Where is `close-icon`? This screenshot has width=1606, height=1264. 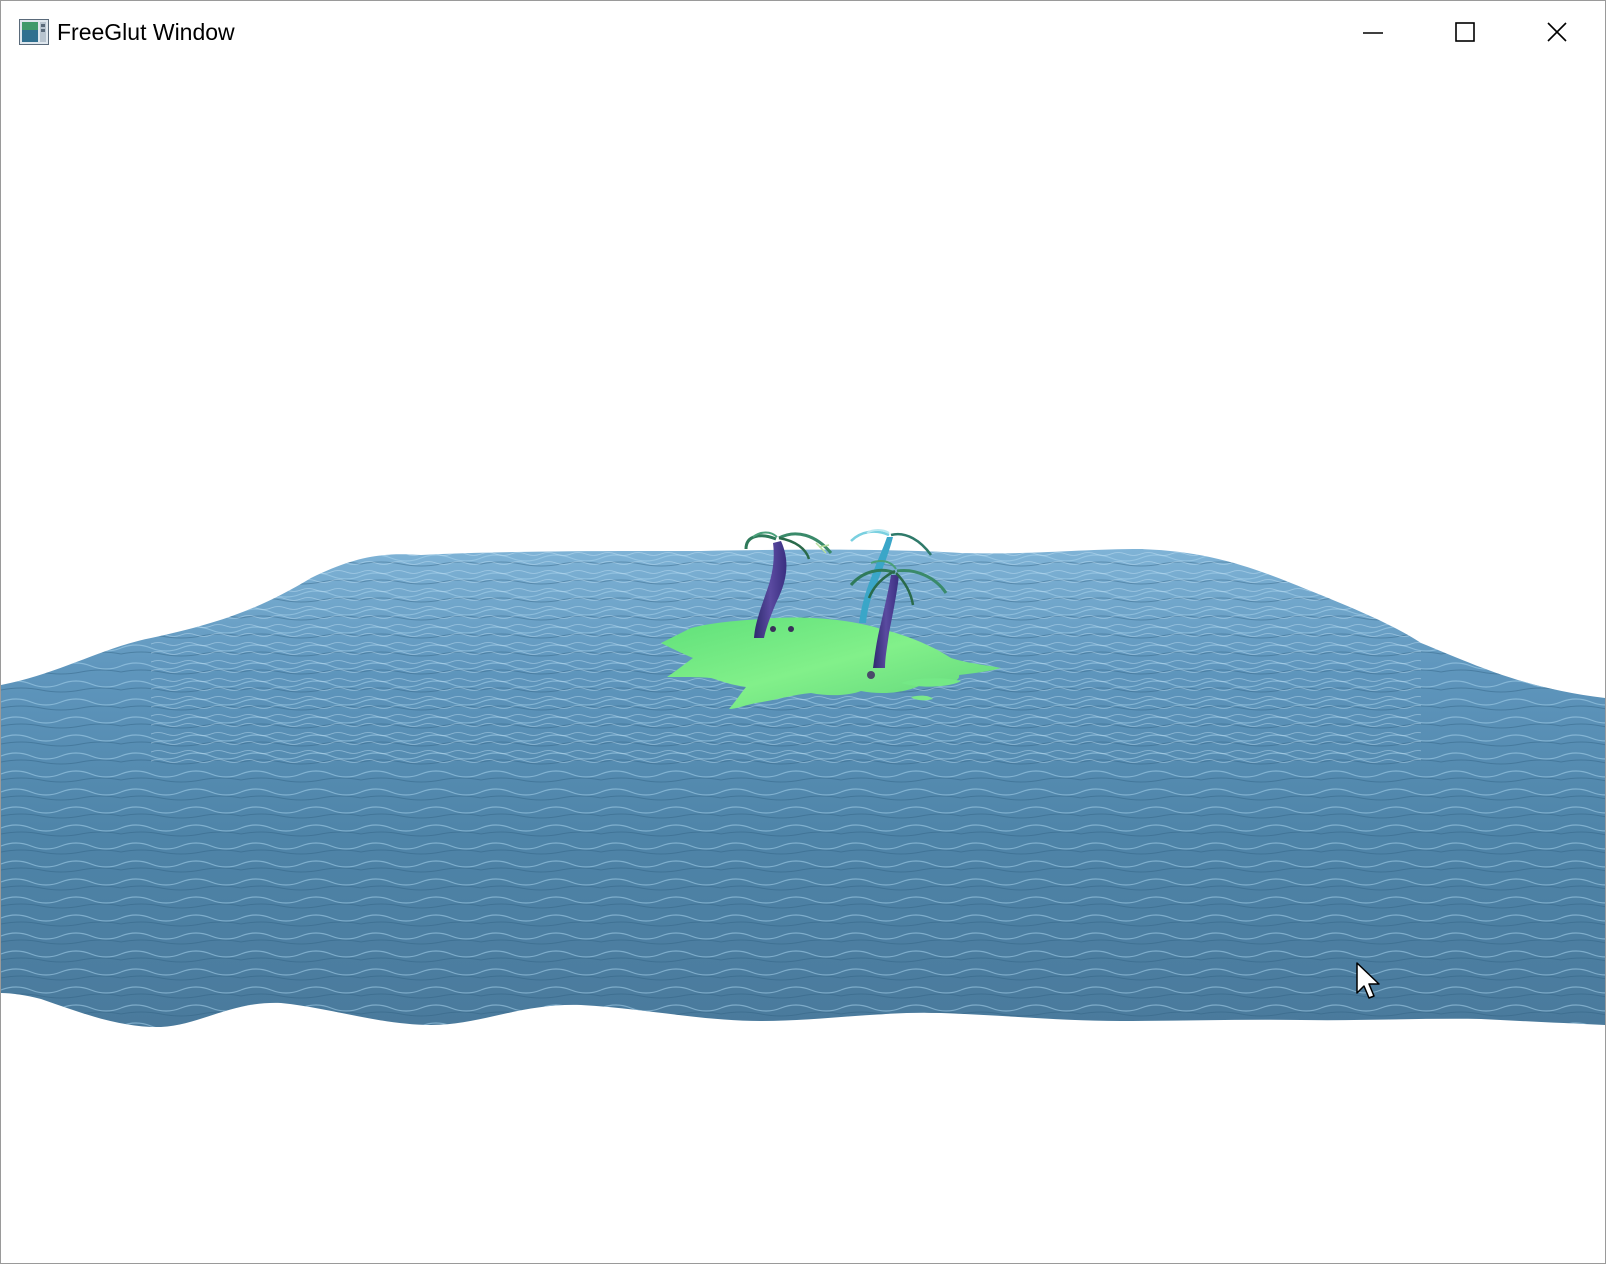 close-icon is located at coordinates (1557, 32).